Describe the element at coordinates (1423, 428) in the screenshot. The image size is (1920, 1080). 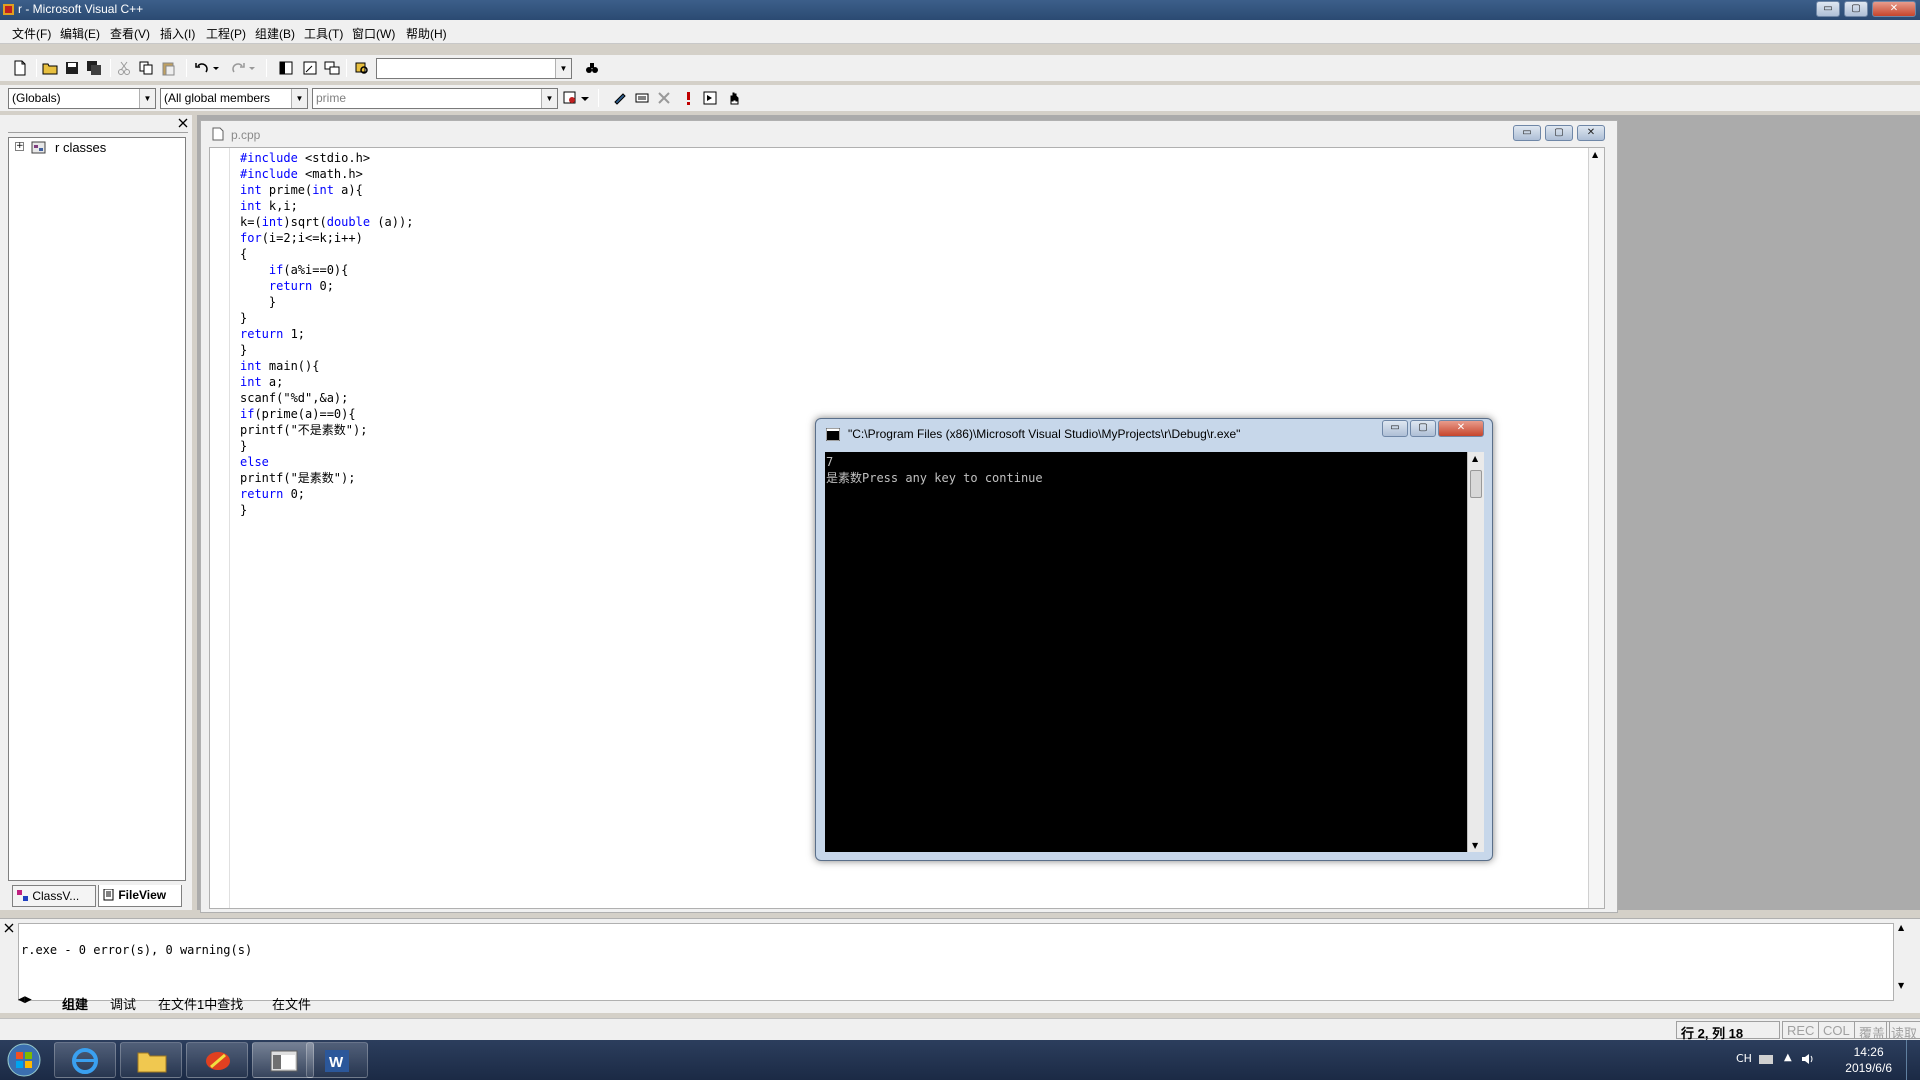
I see `console-maximize-button: ▢` at that location.